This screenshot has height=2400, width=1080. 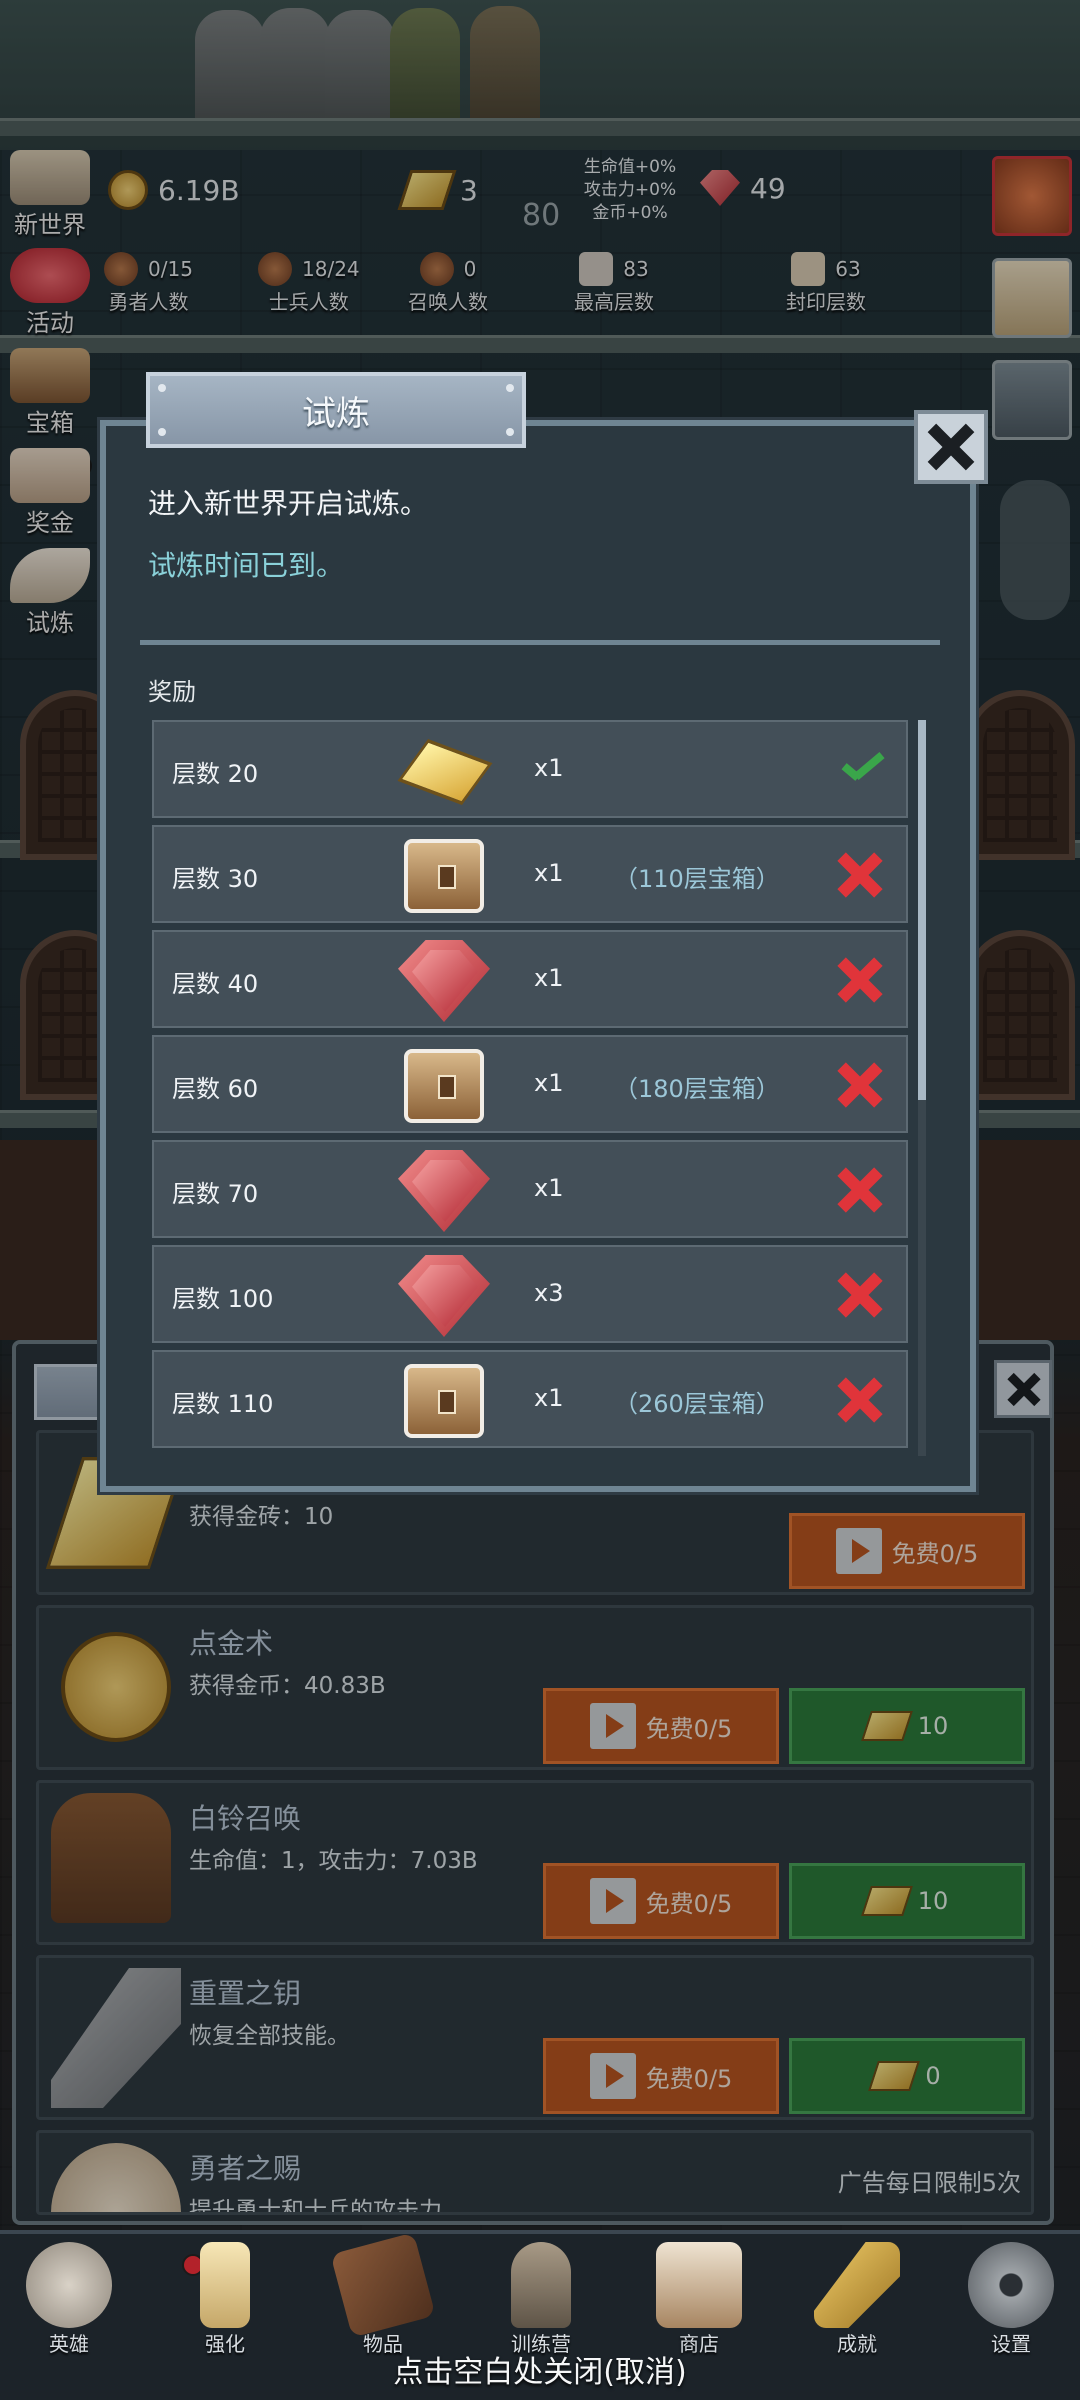 I want to click on modal-close-button, so click(x=951, y=447).